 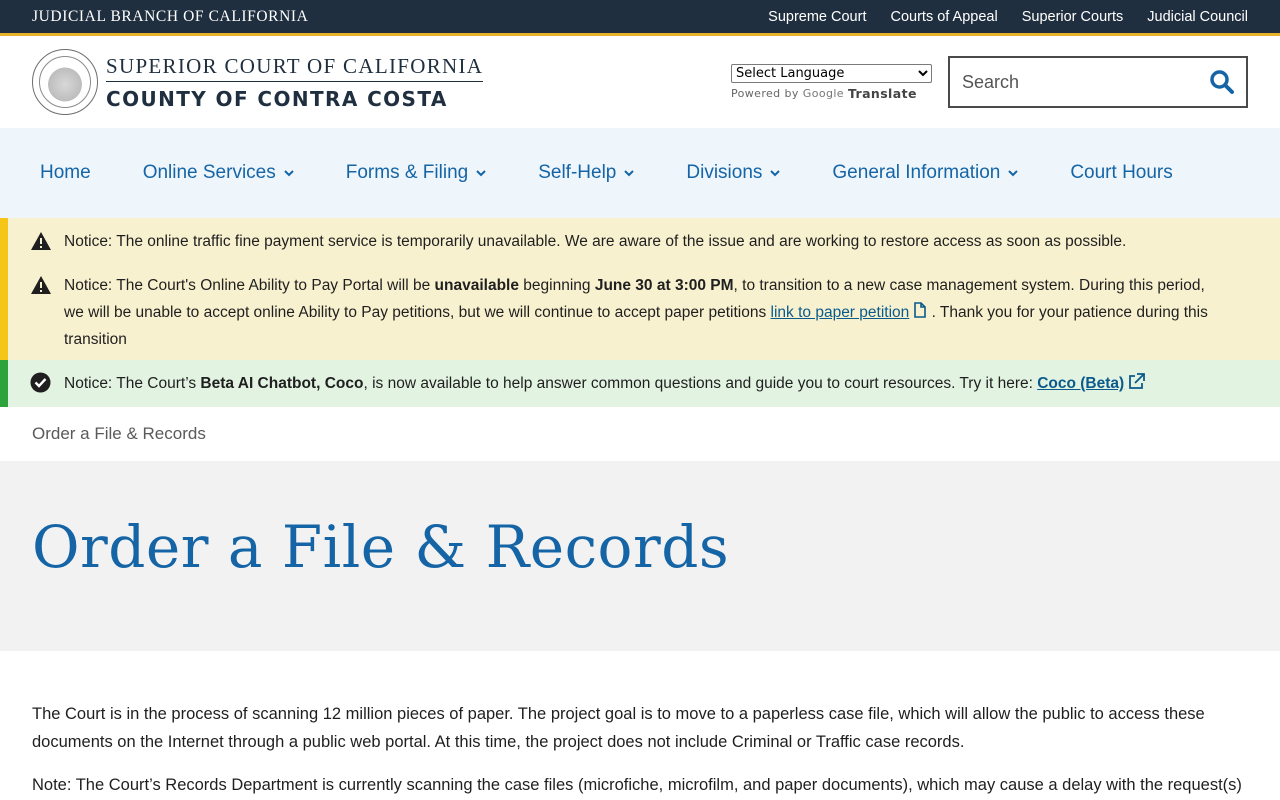 I want to click on paper-petition-link: link to paper petition, so click(x=840, y=312).